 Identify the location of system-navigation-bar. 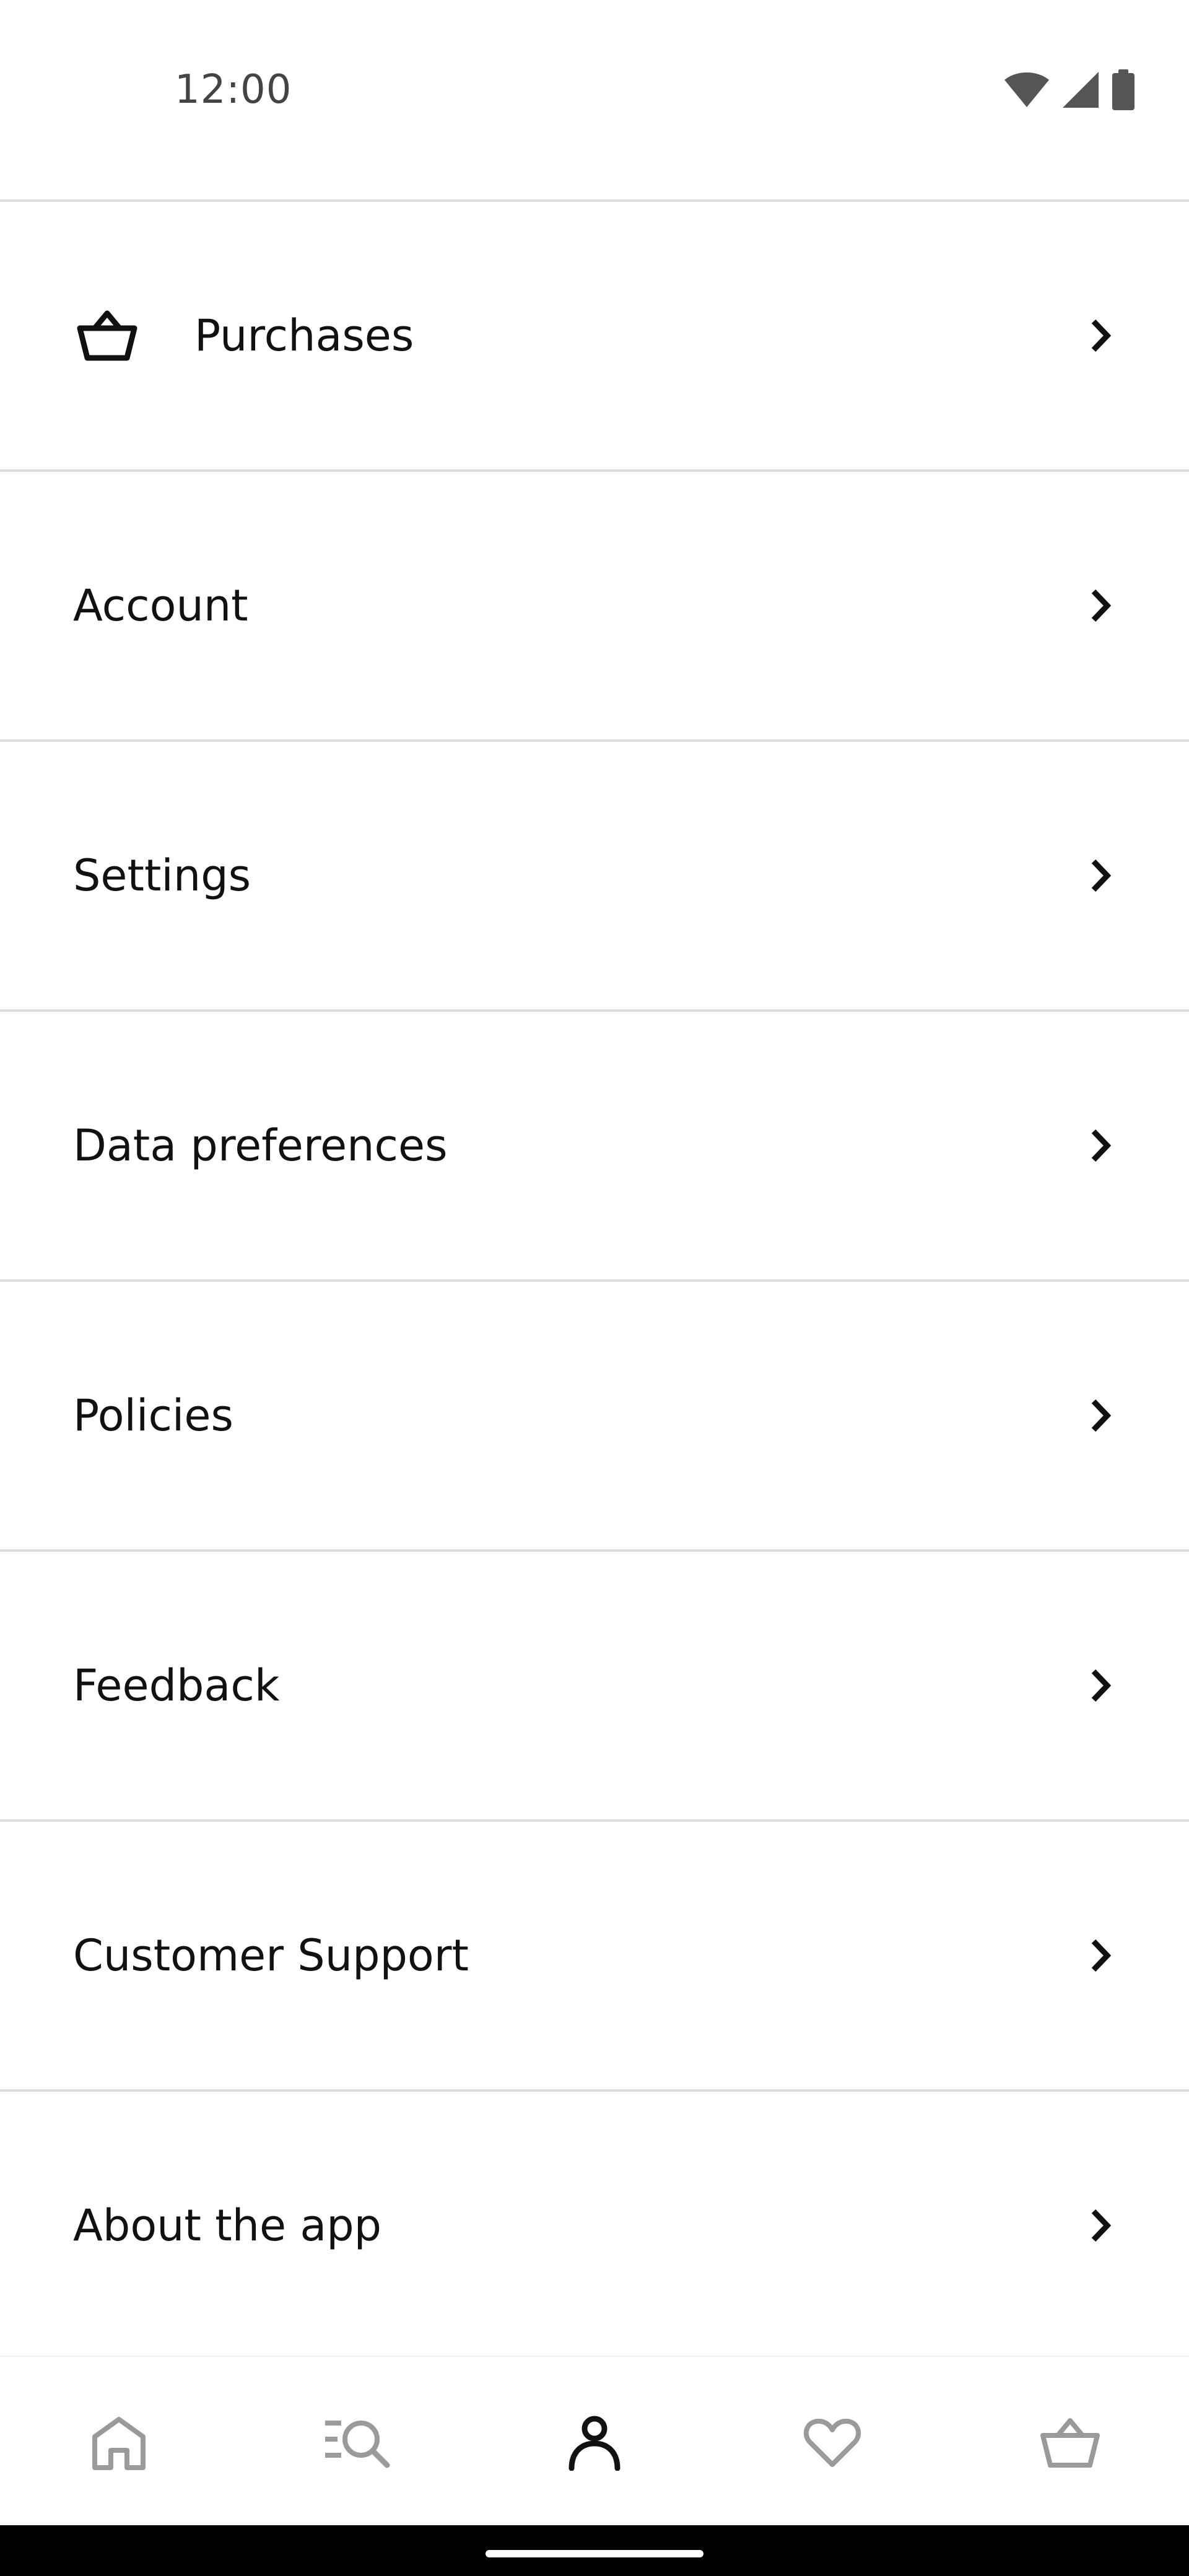
(594, 2550).